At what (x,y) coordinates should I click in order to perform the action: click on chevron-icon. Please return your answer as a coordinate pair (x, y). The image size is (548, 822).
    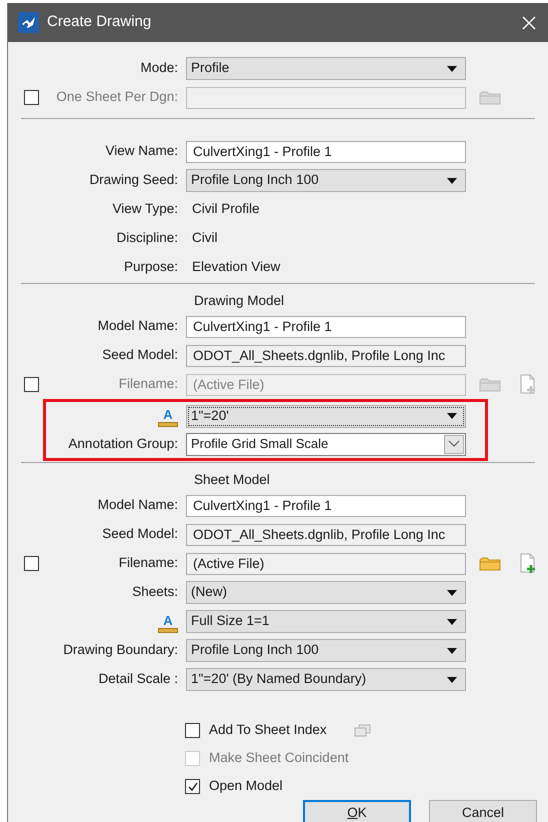
    Looking at the image, I should click on (454, 444).